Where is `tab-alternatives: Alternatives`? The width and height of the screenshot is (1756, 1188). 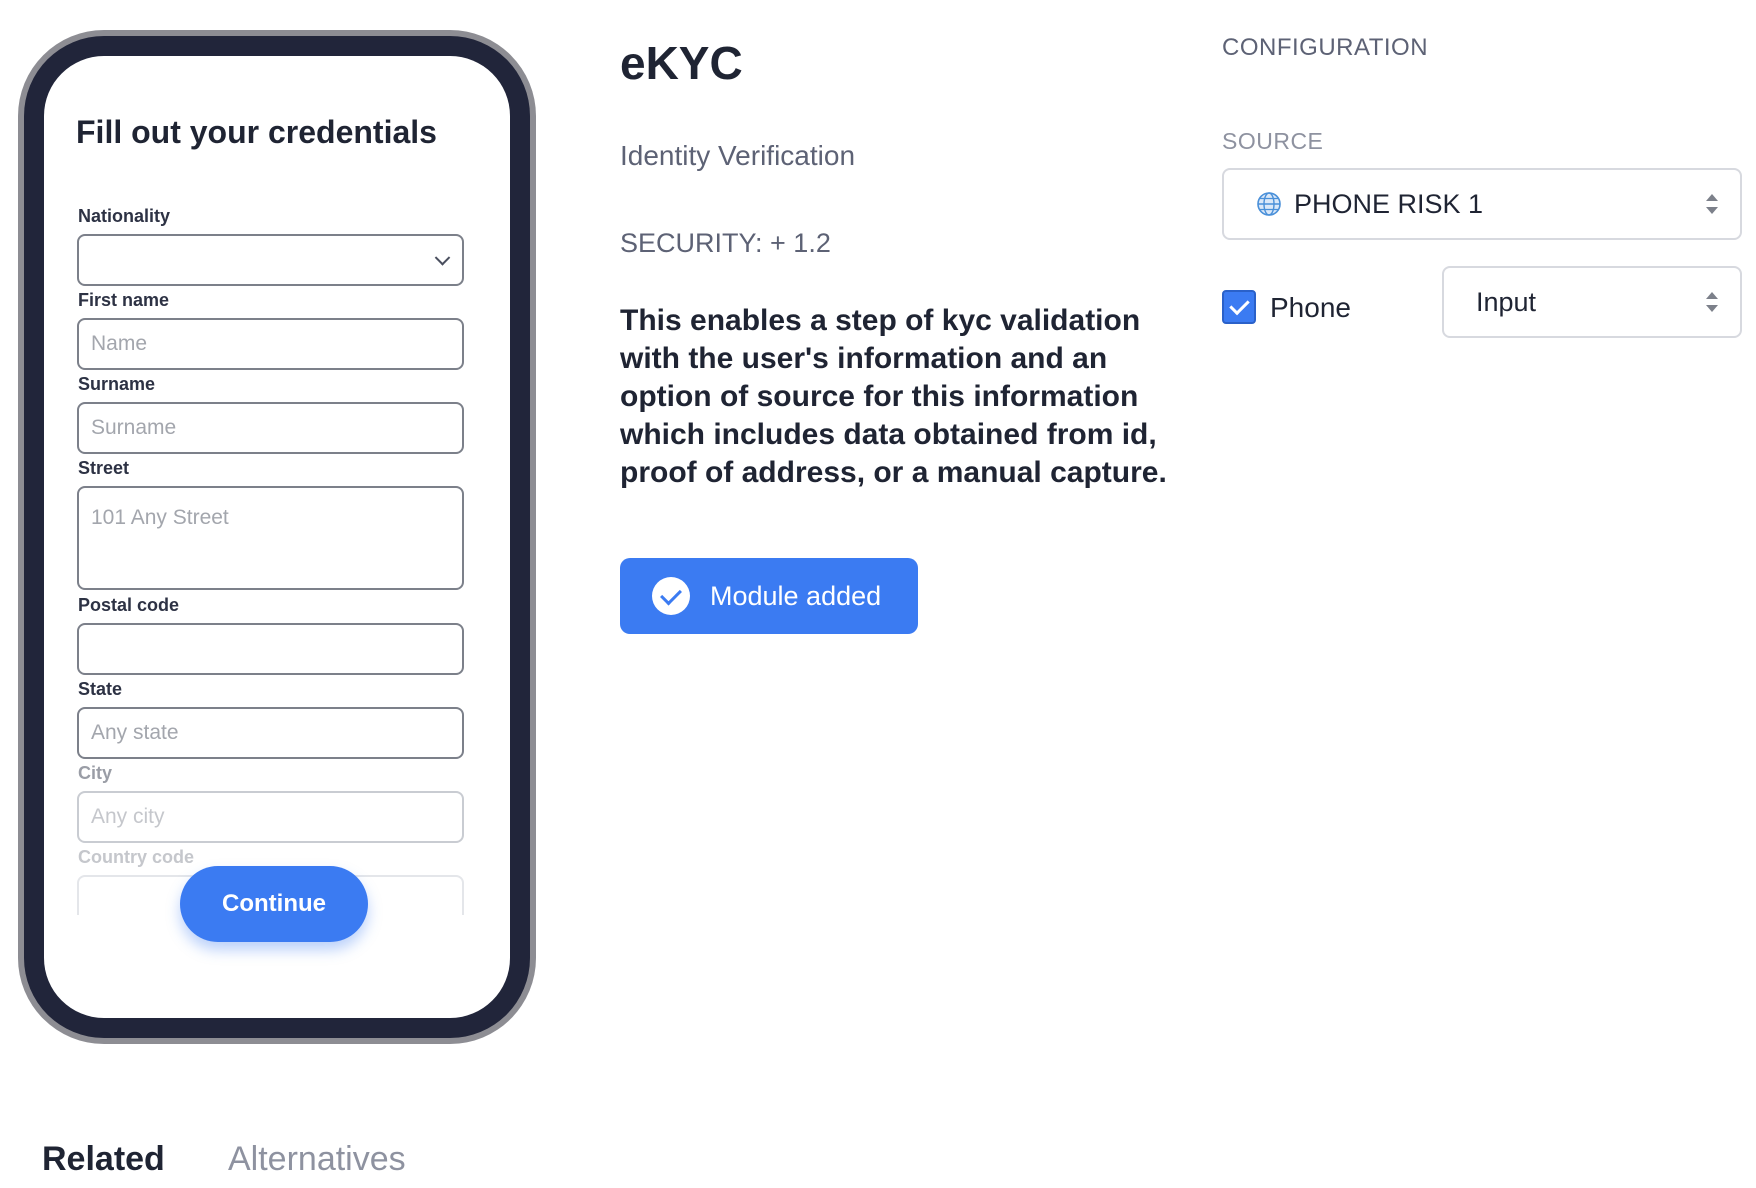
tab-alternatives: Alternatives is located at coordinates (317, 1159).